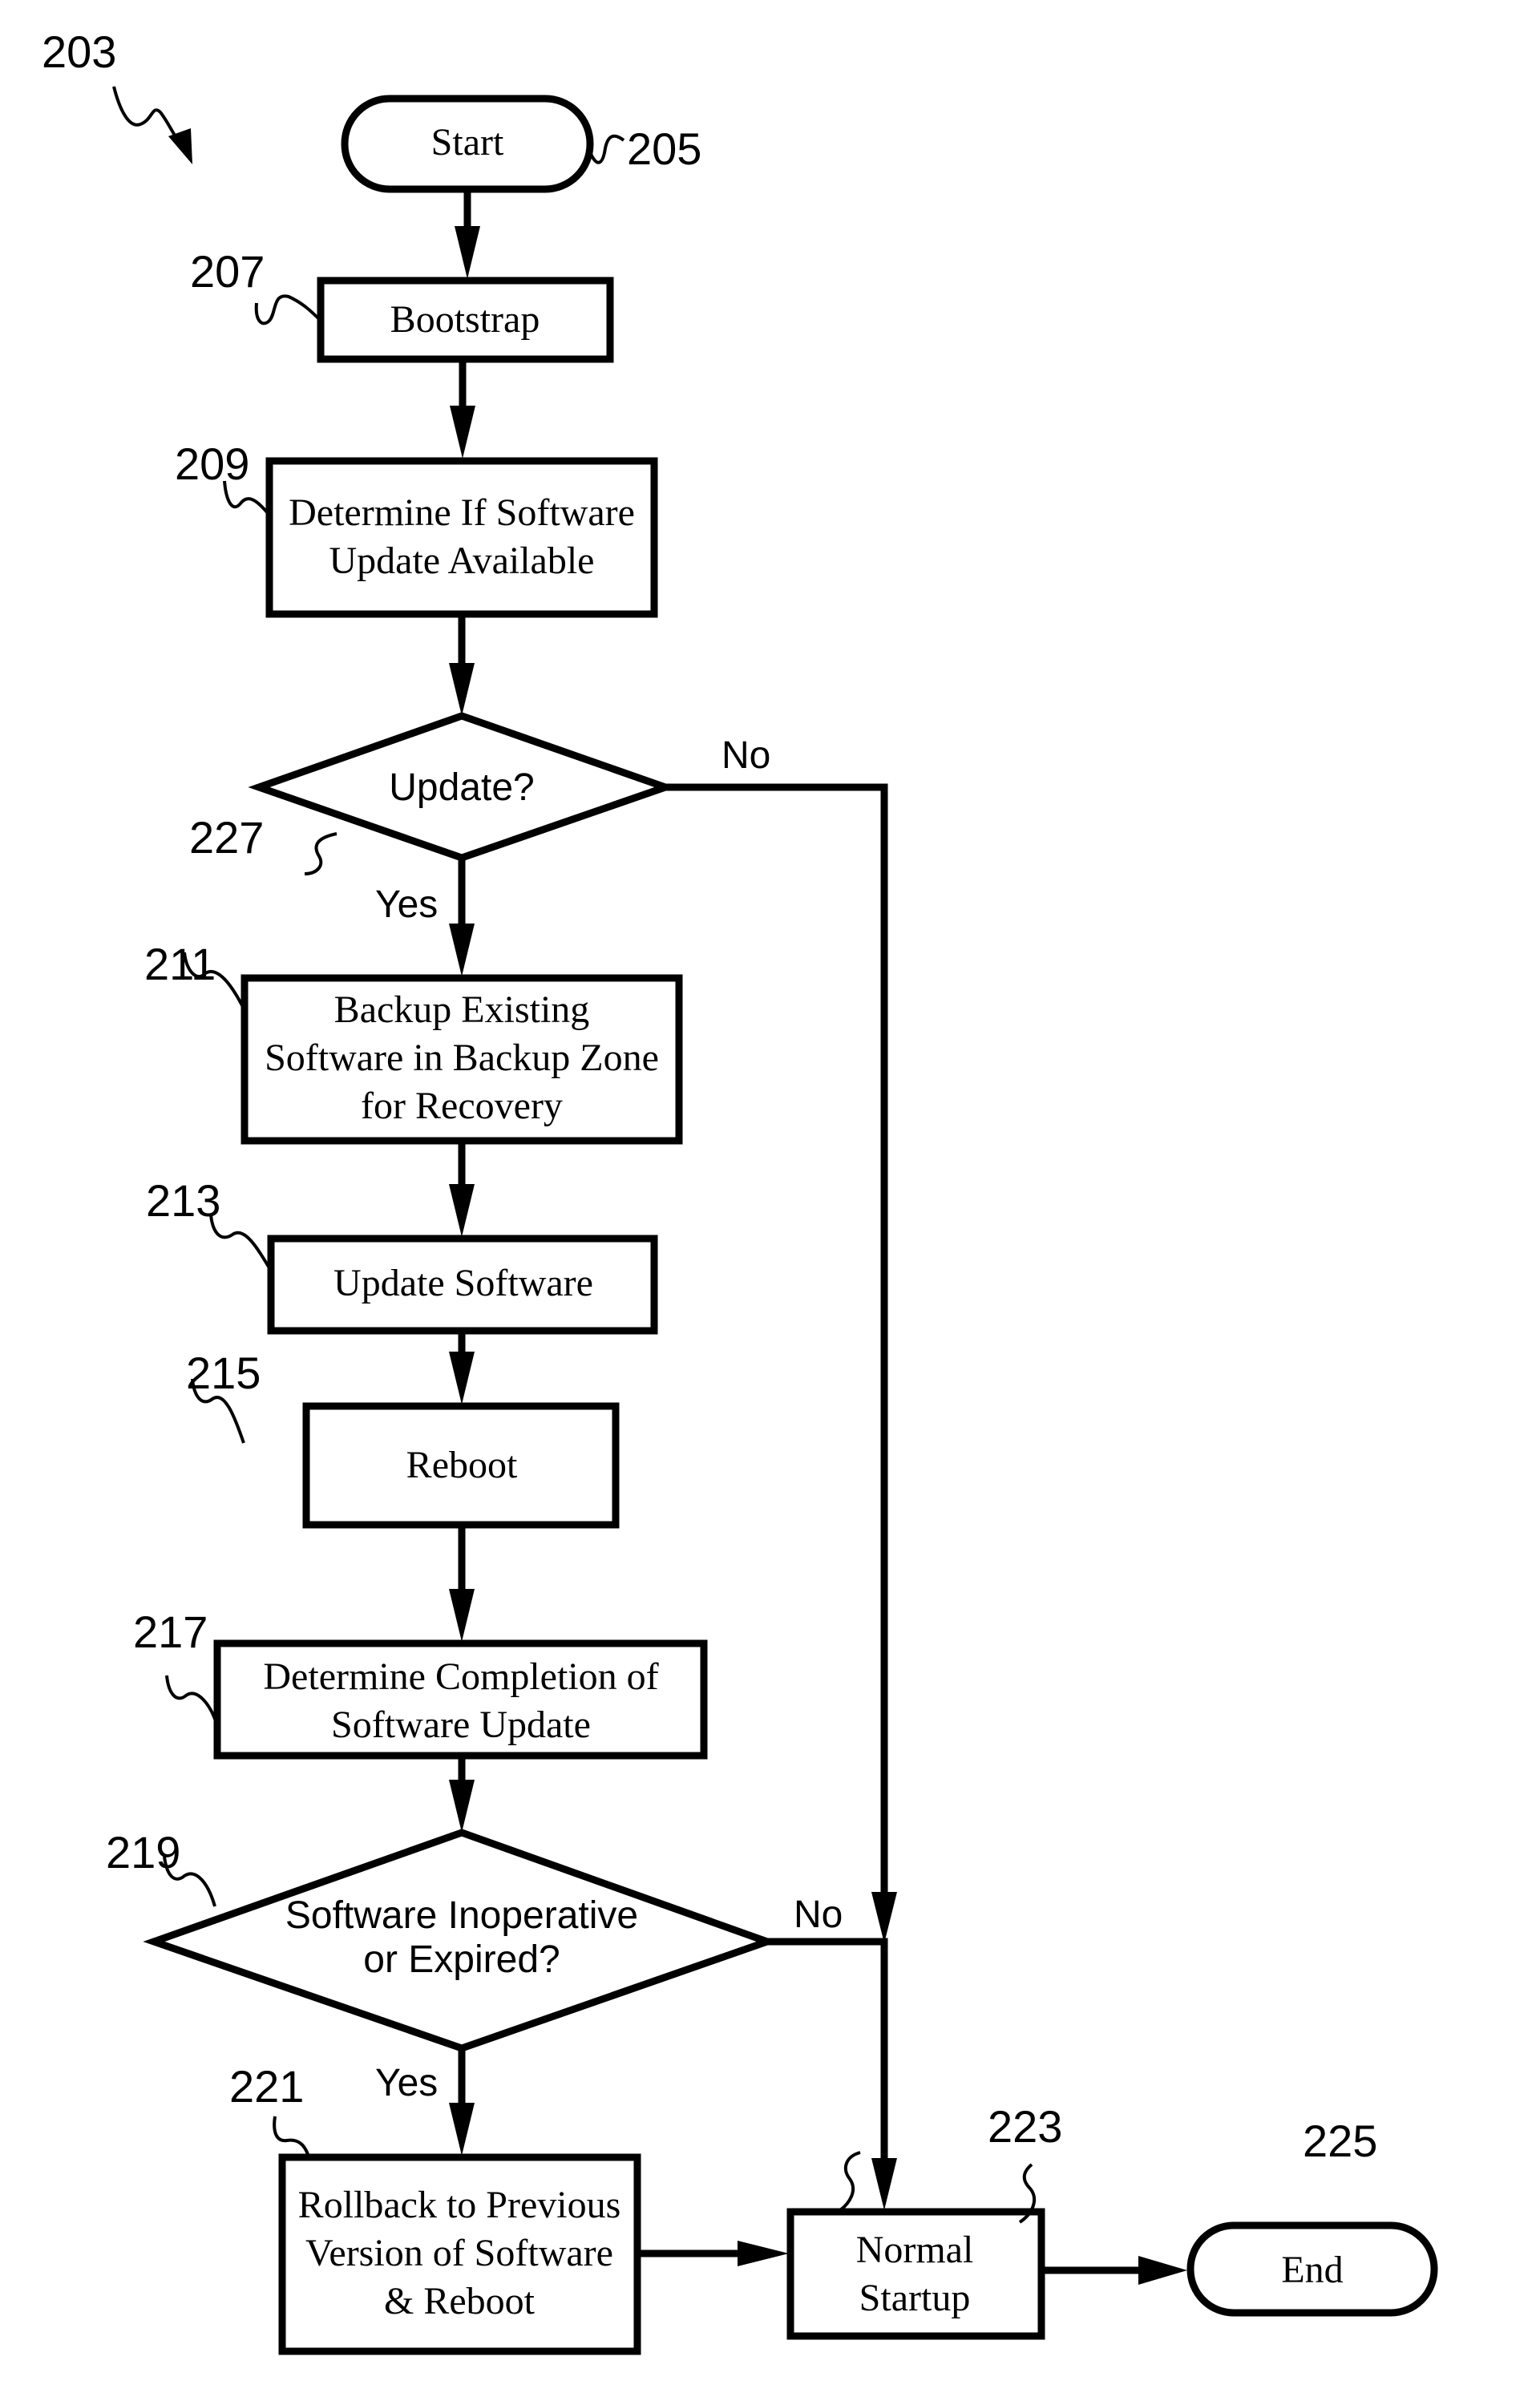 This screenshot has width=1540, height=2405. What do you see at coordinates (461, 1676) in the screenshot?
I see `node-label-line: Determine Completion of` at bounding box center [461, 1676].